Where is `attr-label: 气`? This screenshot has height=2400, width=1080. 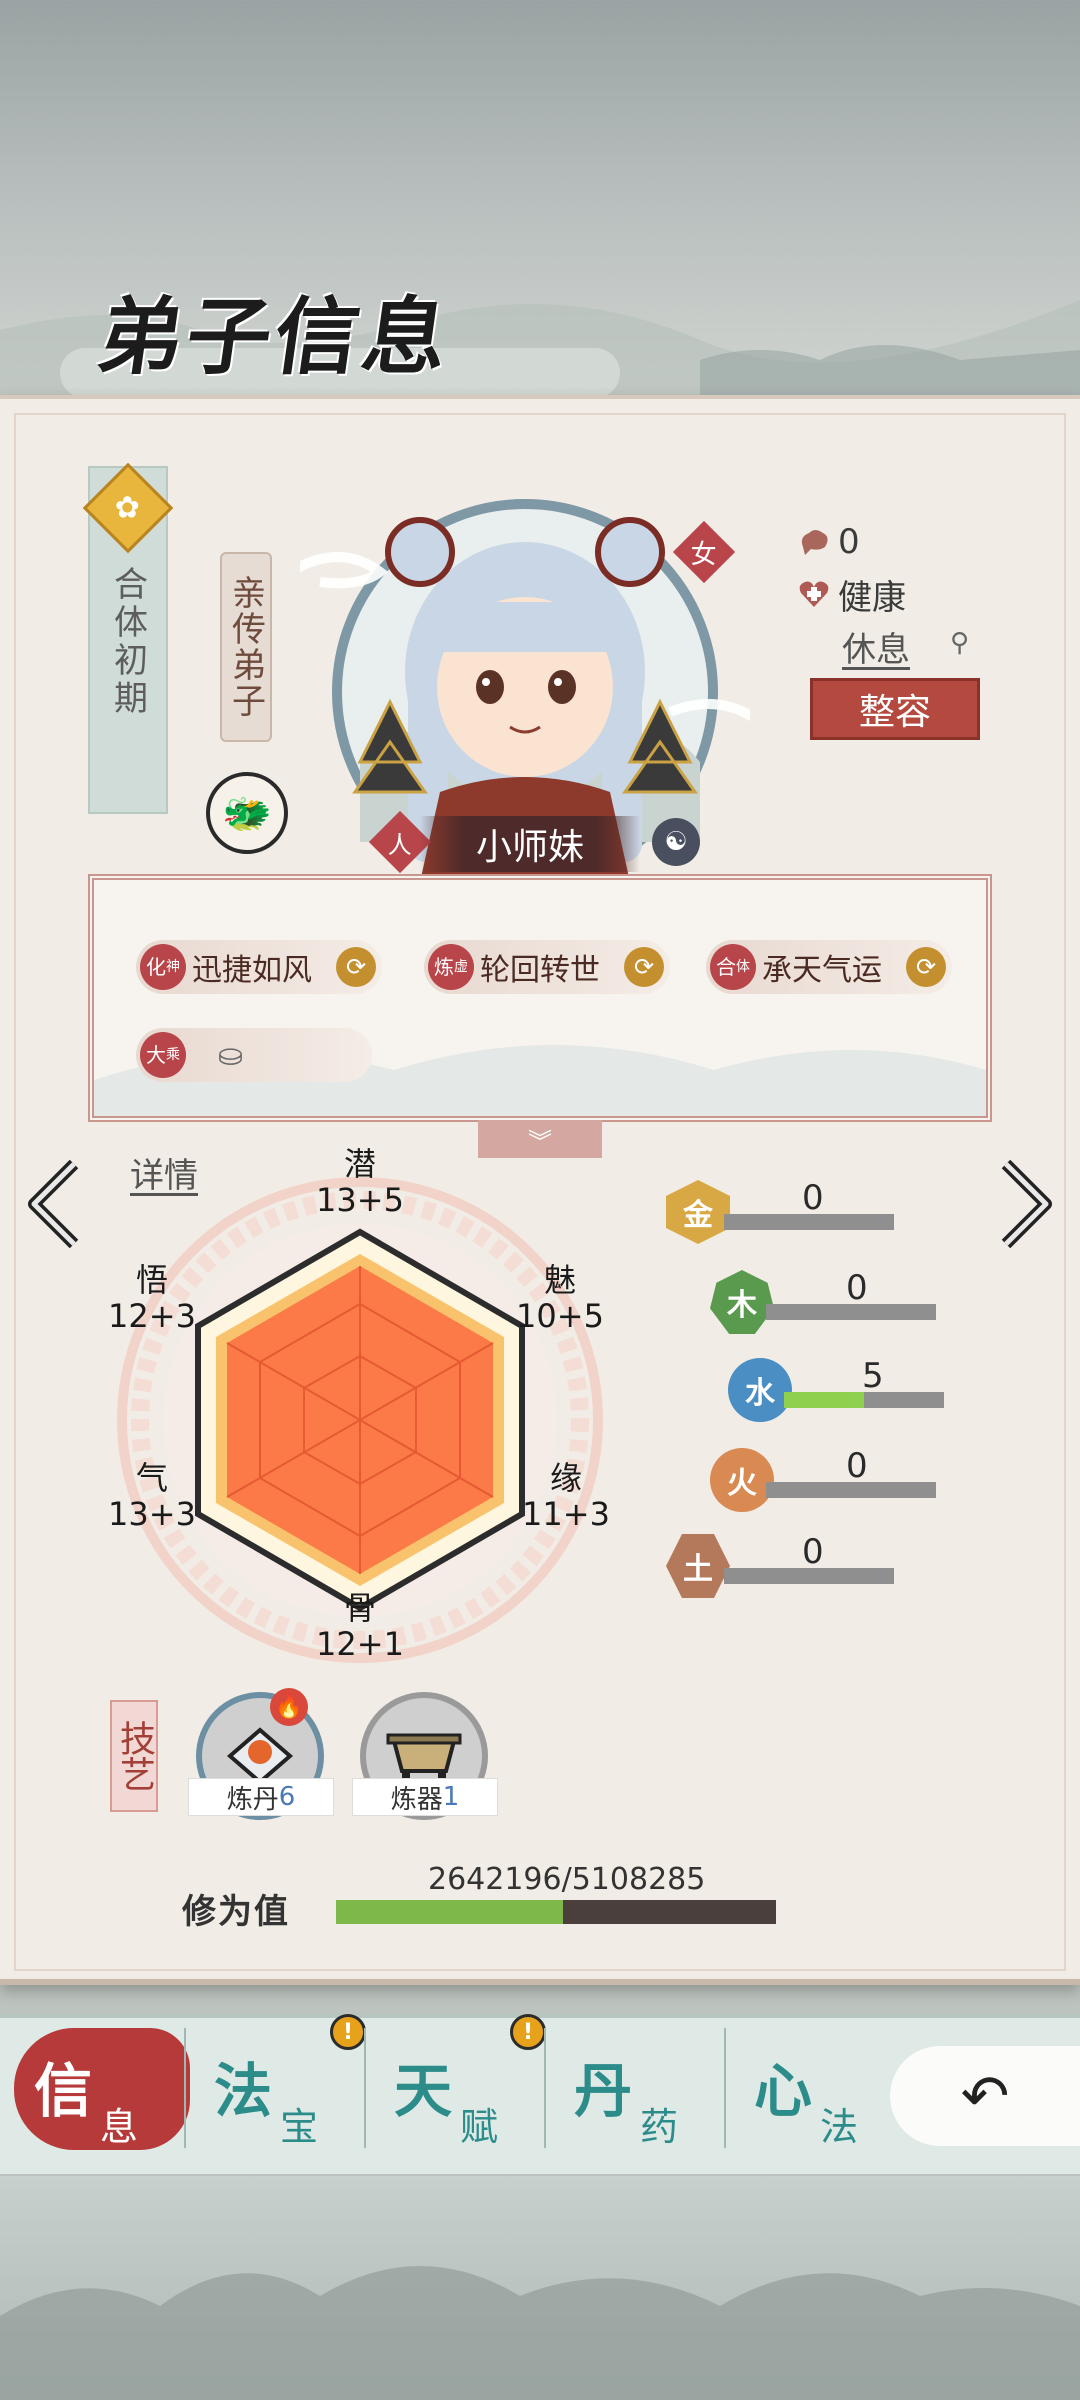
attr-label: 气 is located at coordinates (151, 1478).